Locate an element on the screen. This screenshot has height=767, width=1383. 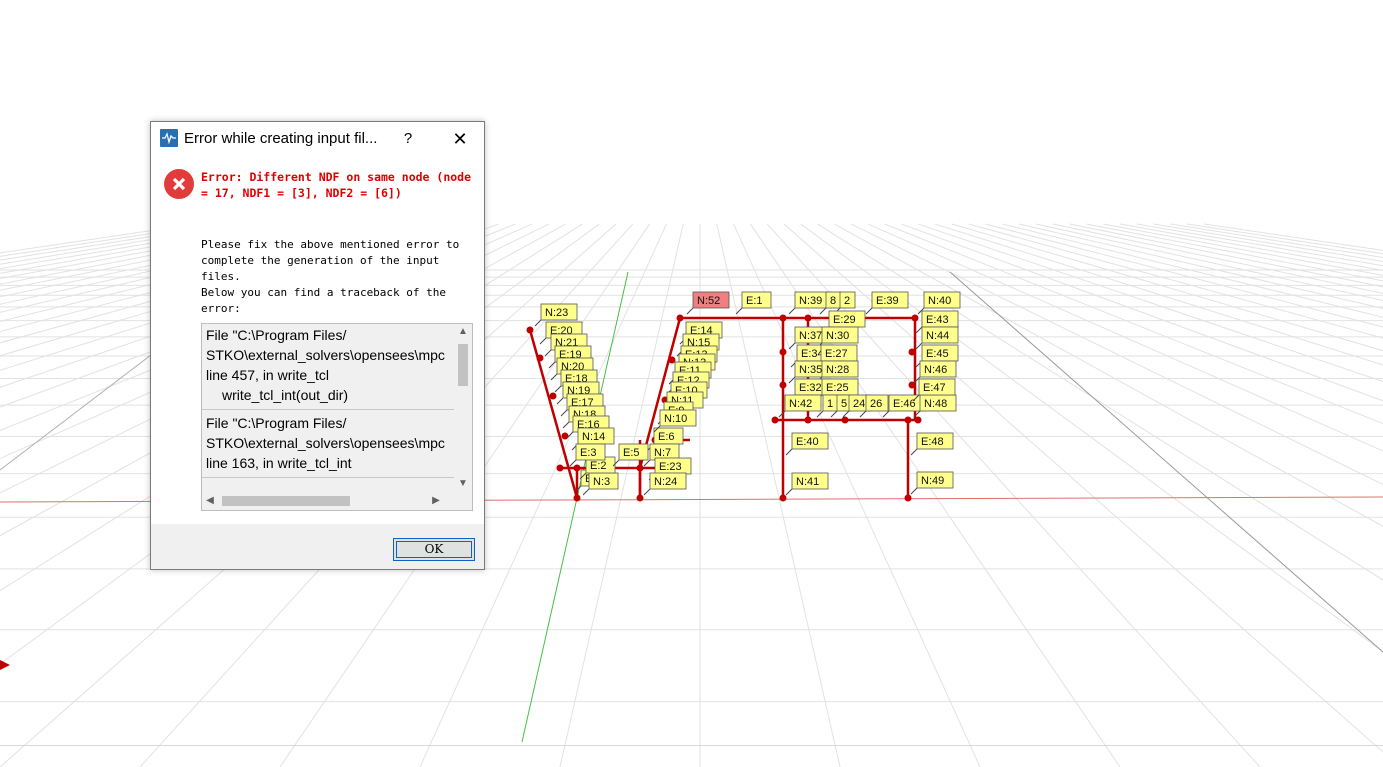
label-text: E:2 is located at coordinates (598, 466).